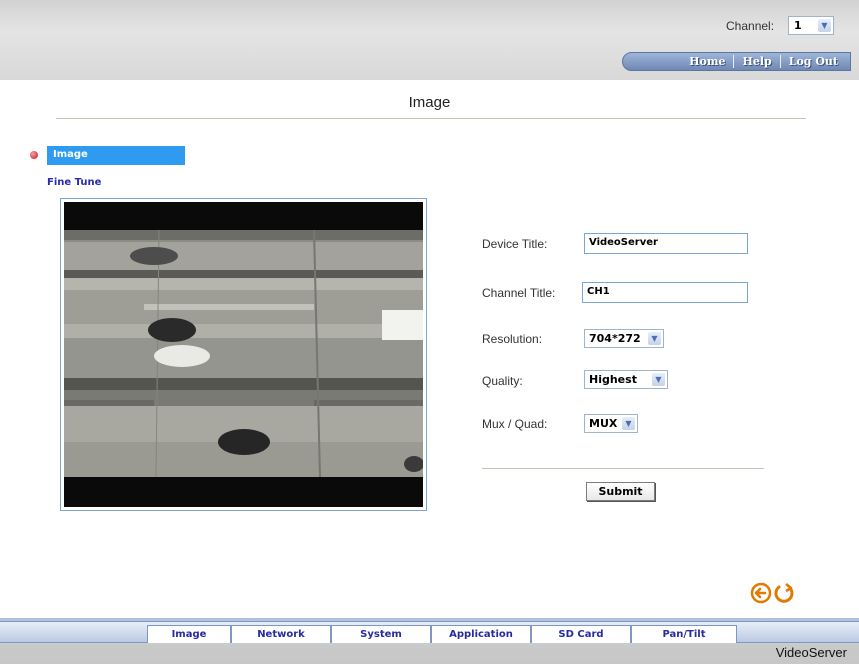  Describe the element at coordinates (34, 155) in the screenshot. I see `active-bullet-icon` at that location.